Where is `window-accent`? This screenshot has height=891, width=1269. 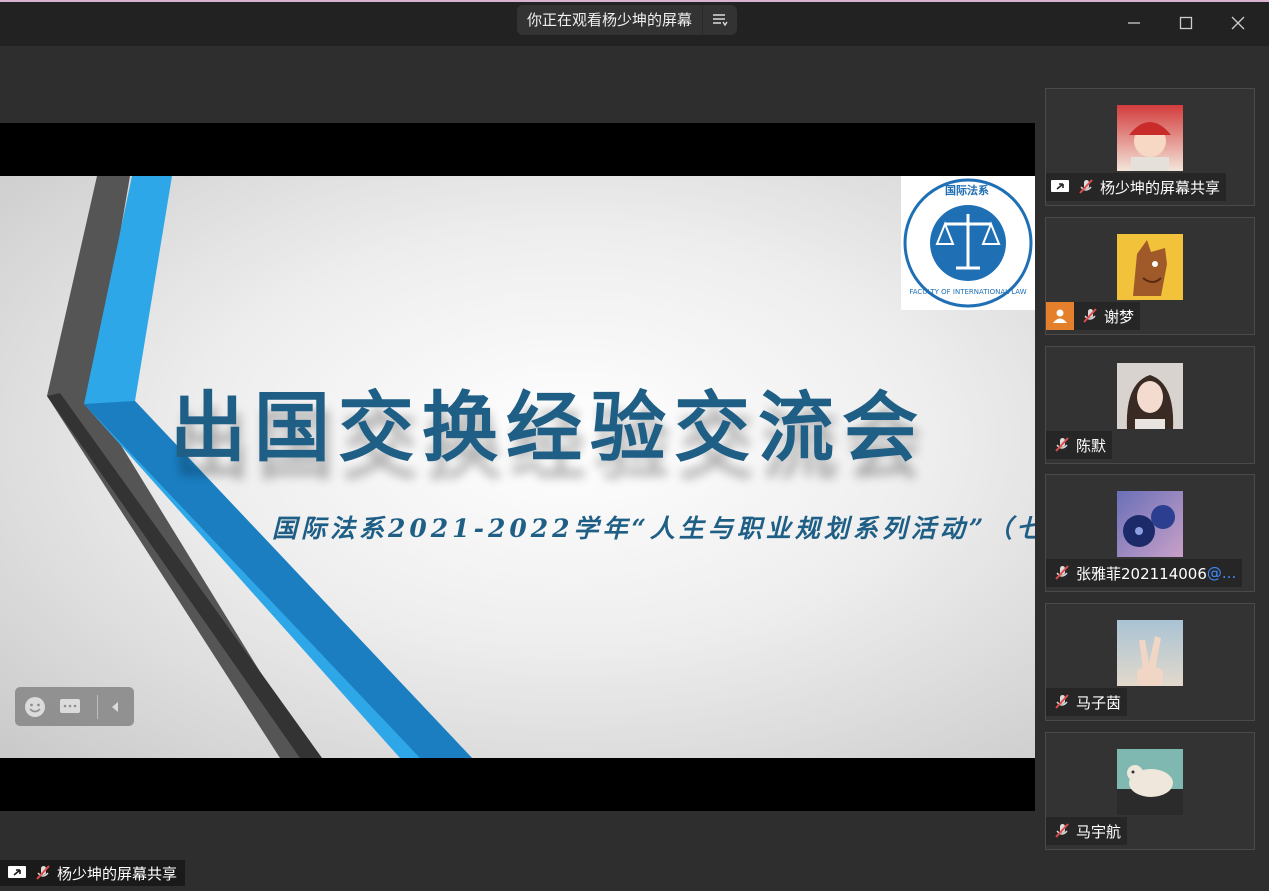 window-accent is located at coordinates (634, 1).